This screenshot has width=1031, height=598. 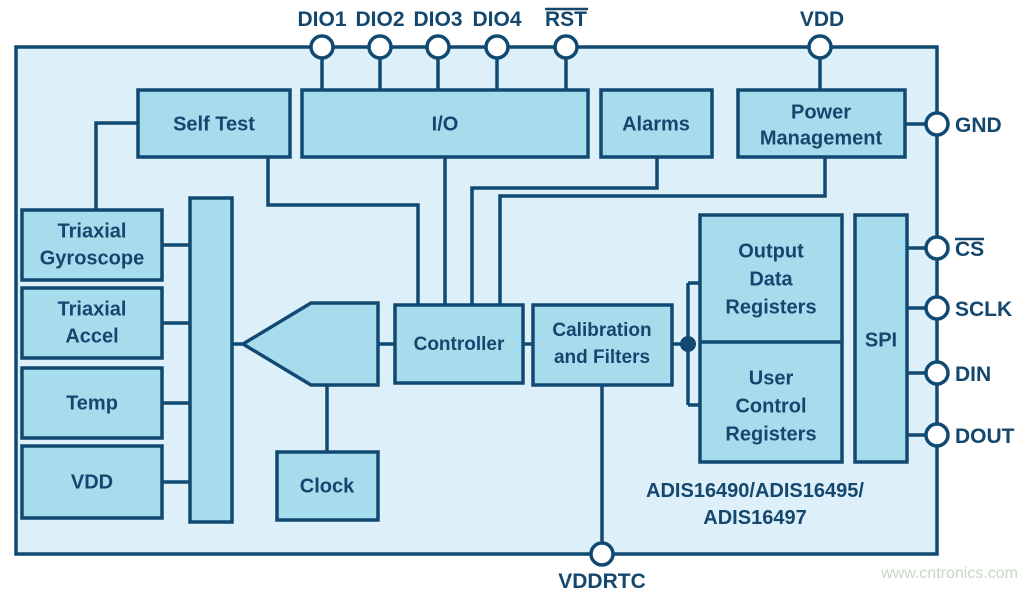 What do you see at coordinates (770, 434) in the screenshot?
I see `block-user-control-registers-label-line3: Registers` at bounding box center [770, 434].